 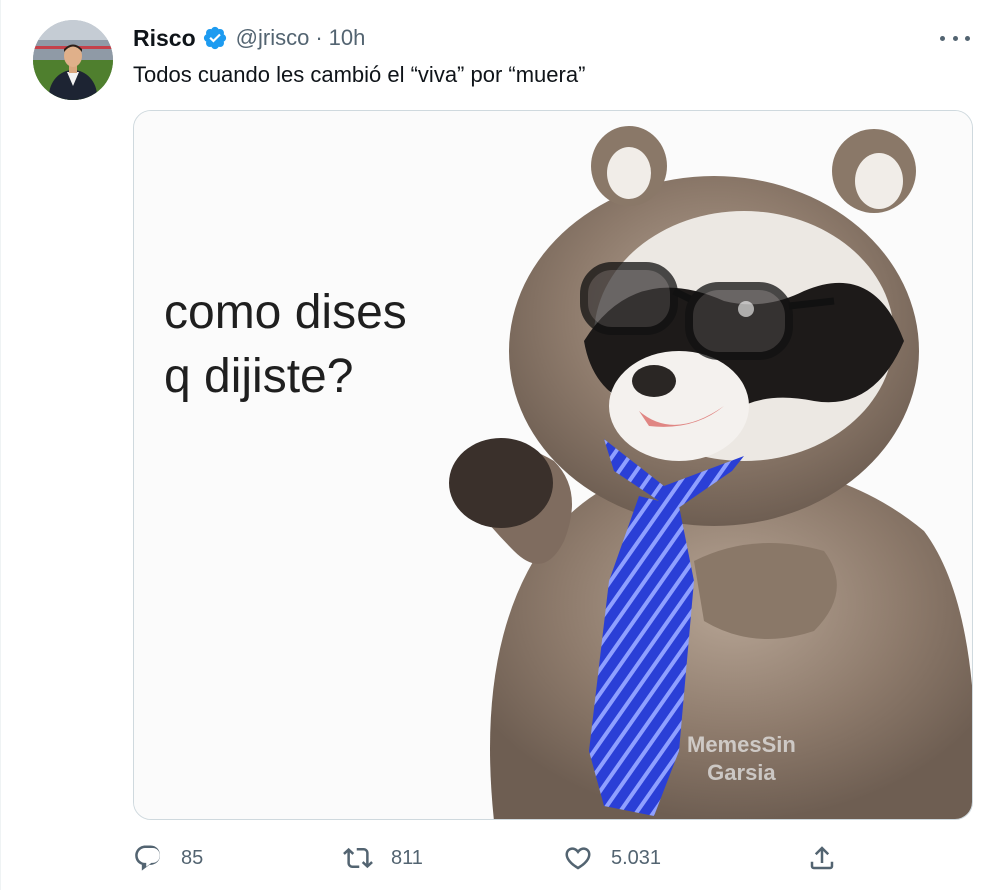 I want to click on reply-icon, so click(x=148, y=858).